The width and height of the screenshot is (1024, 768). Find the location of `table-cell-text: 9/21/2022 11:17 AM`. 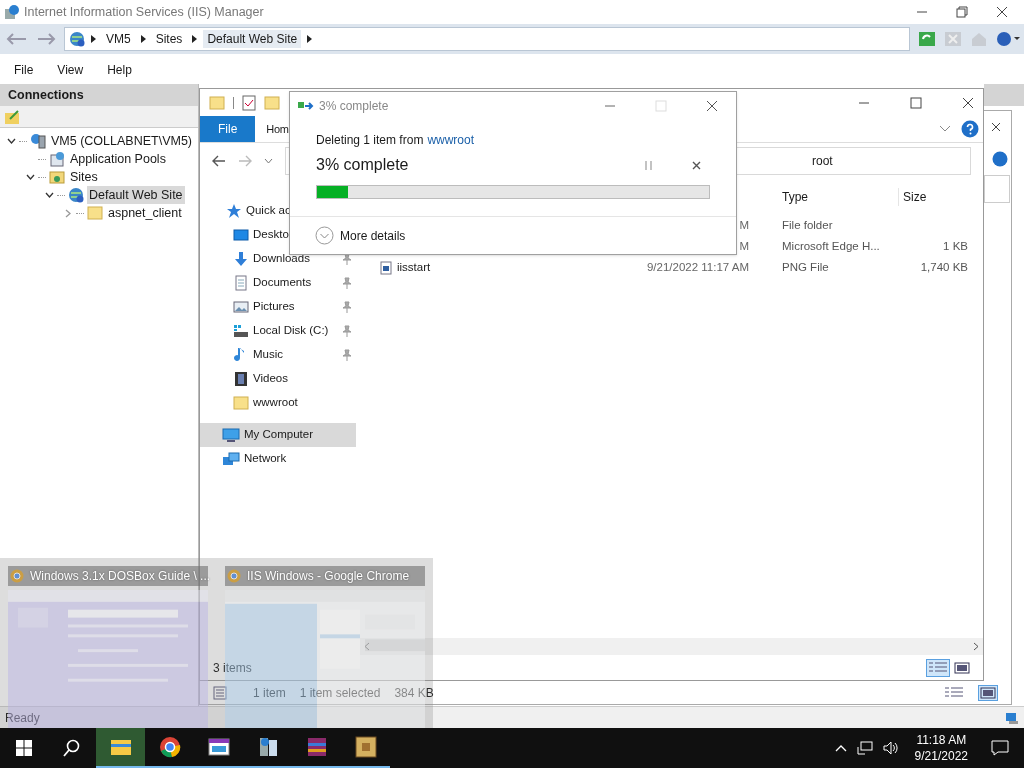

table-cell-text: 9/21/2022 11:17 AM is located at coordinates (697, 267).